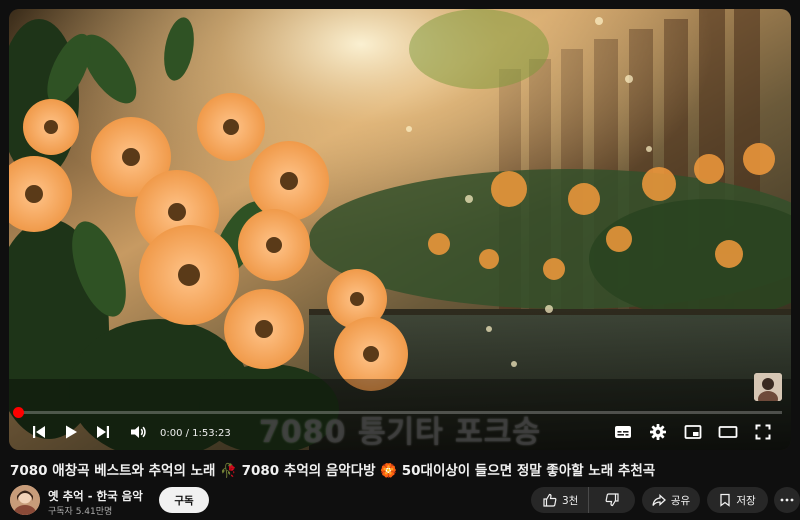  Describe the element at coordinates (400, 432) in the screenshot. I see `player-controls: 0:00 / 1:53:23` at that location.